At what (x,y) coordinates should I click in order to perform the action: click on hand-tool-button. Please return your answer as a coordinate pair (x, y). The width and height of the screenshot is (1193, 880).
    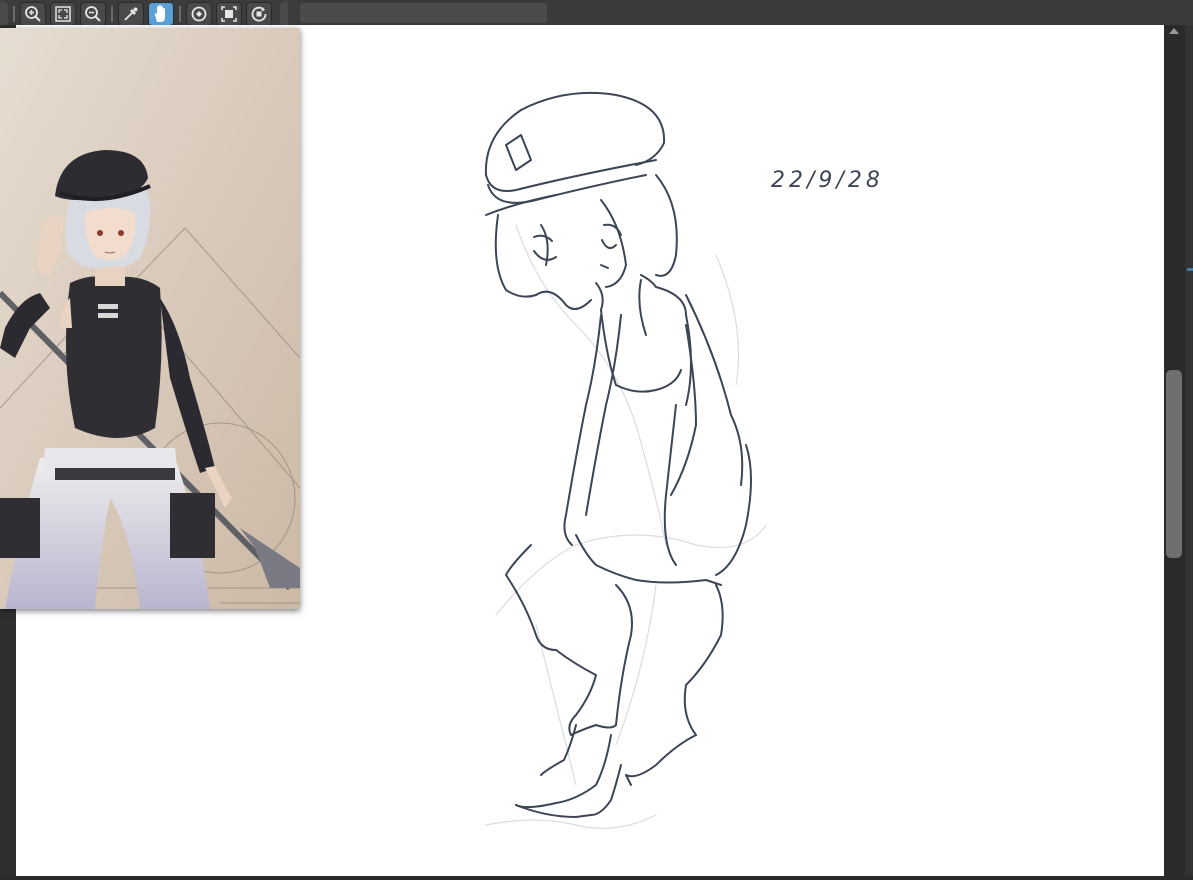
    Looking at the image, I should click on (161, 14).